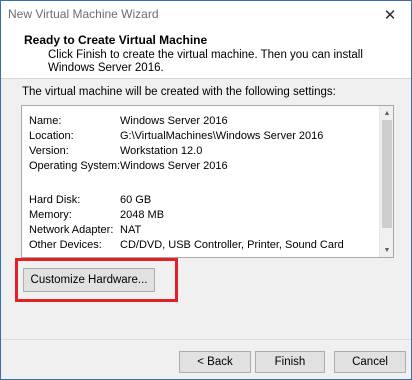 The height and width of the screenshot is (380, 412). I want to click on setting-value: G:\VirtualMachines\Windows Server 2016, so click(222, 136).